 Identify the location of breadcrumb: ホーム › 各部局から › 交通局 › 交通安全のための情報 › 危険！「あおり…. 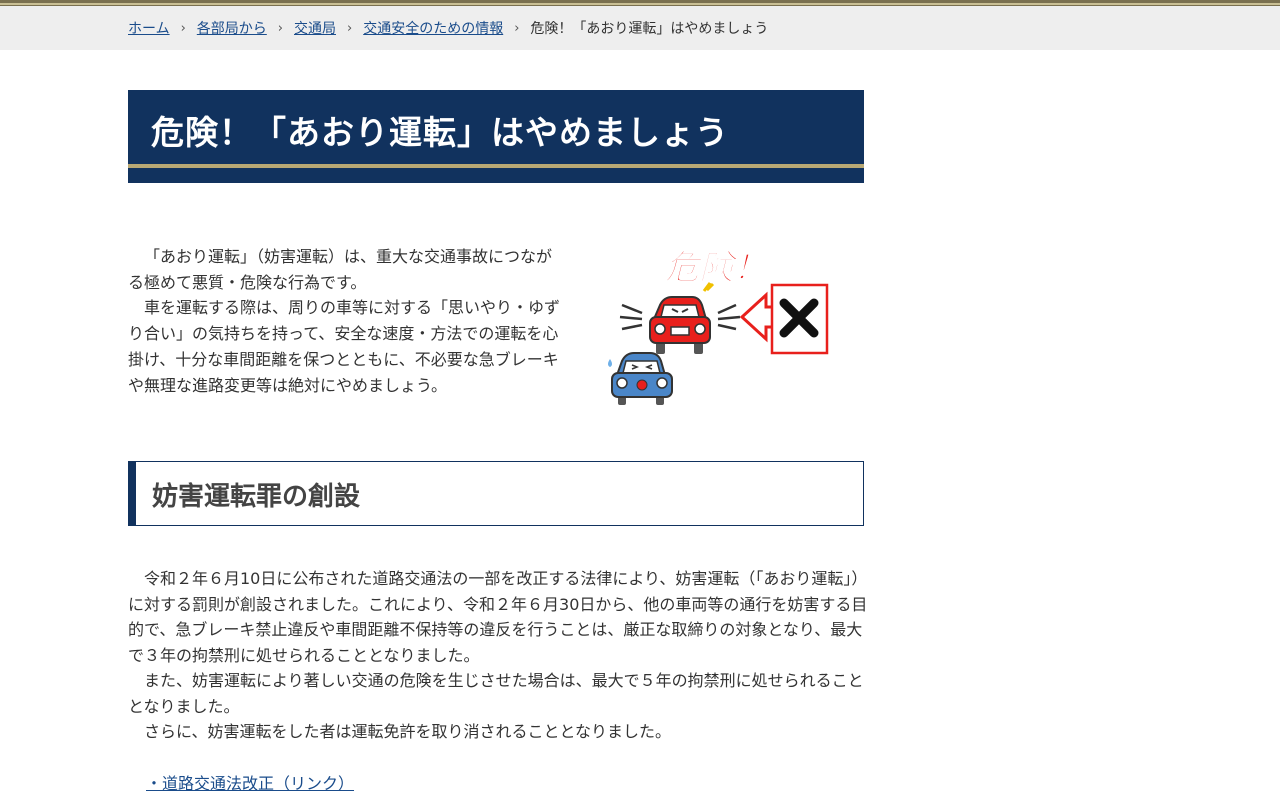
(448, 28).